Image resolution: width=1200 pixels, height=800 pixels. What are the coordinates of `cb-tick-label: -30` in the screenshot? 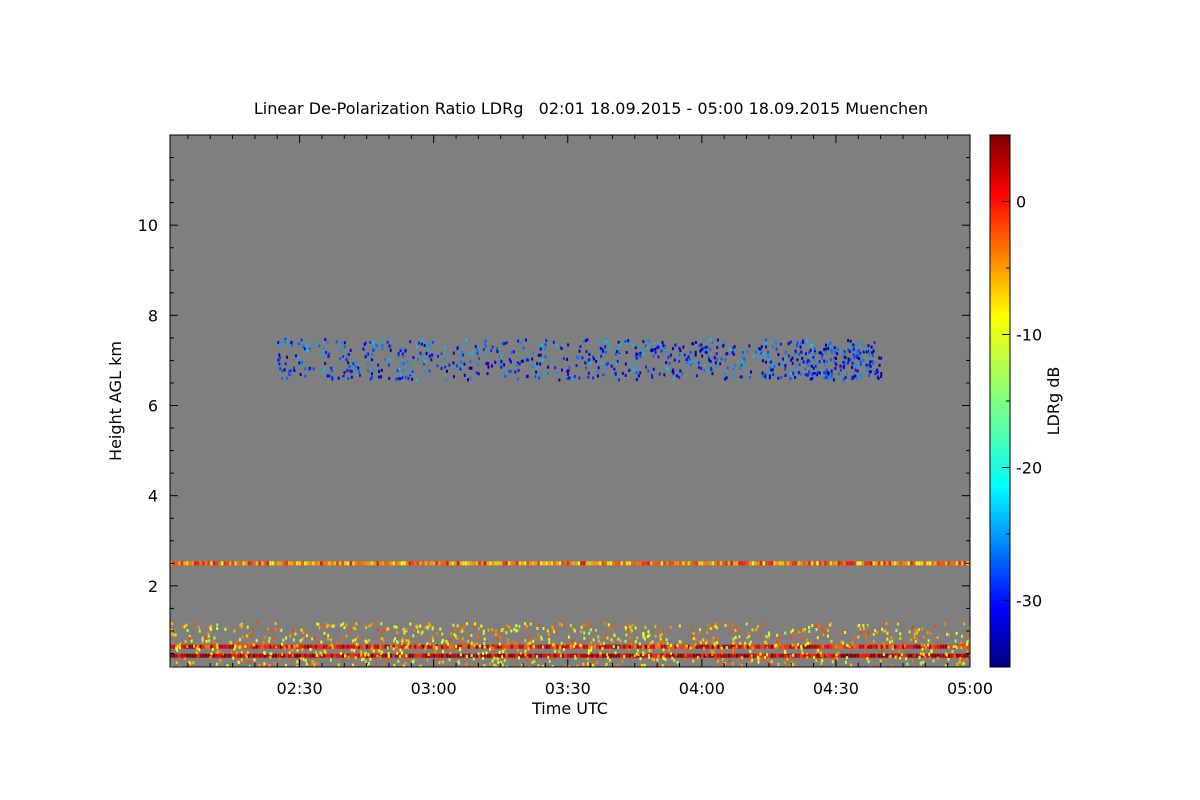 It's located at (1029, 601).